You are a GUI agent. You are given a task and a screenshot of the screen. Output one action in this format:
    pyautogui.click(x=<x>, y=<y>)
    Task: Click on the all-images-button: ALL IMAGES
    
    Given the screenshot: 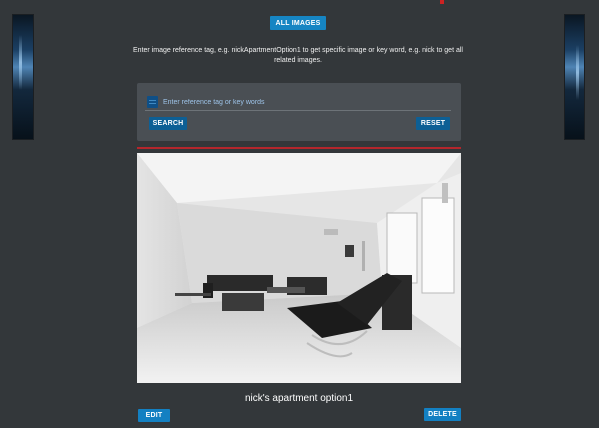 What is the action you would take?
    pyautogui.click(x=298, y=23)
    